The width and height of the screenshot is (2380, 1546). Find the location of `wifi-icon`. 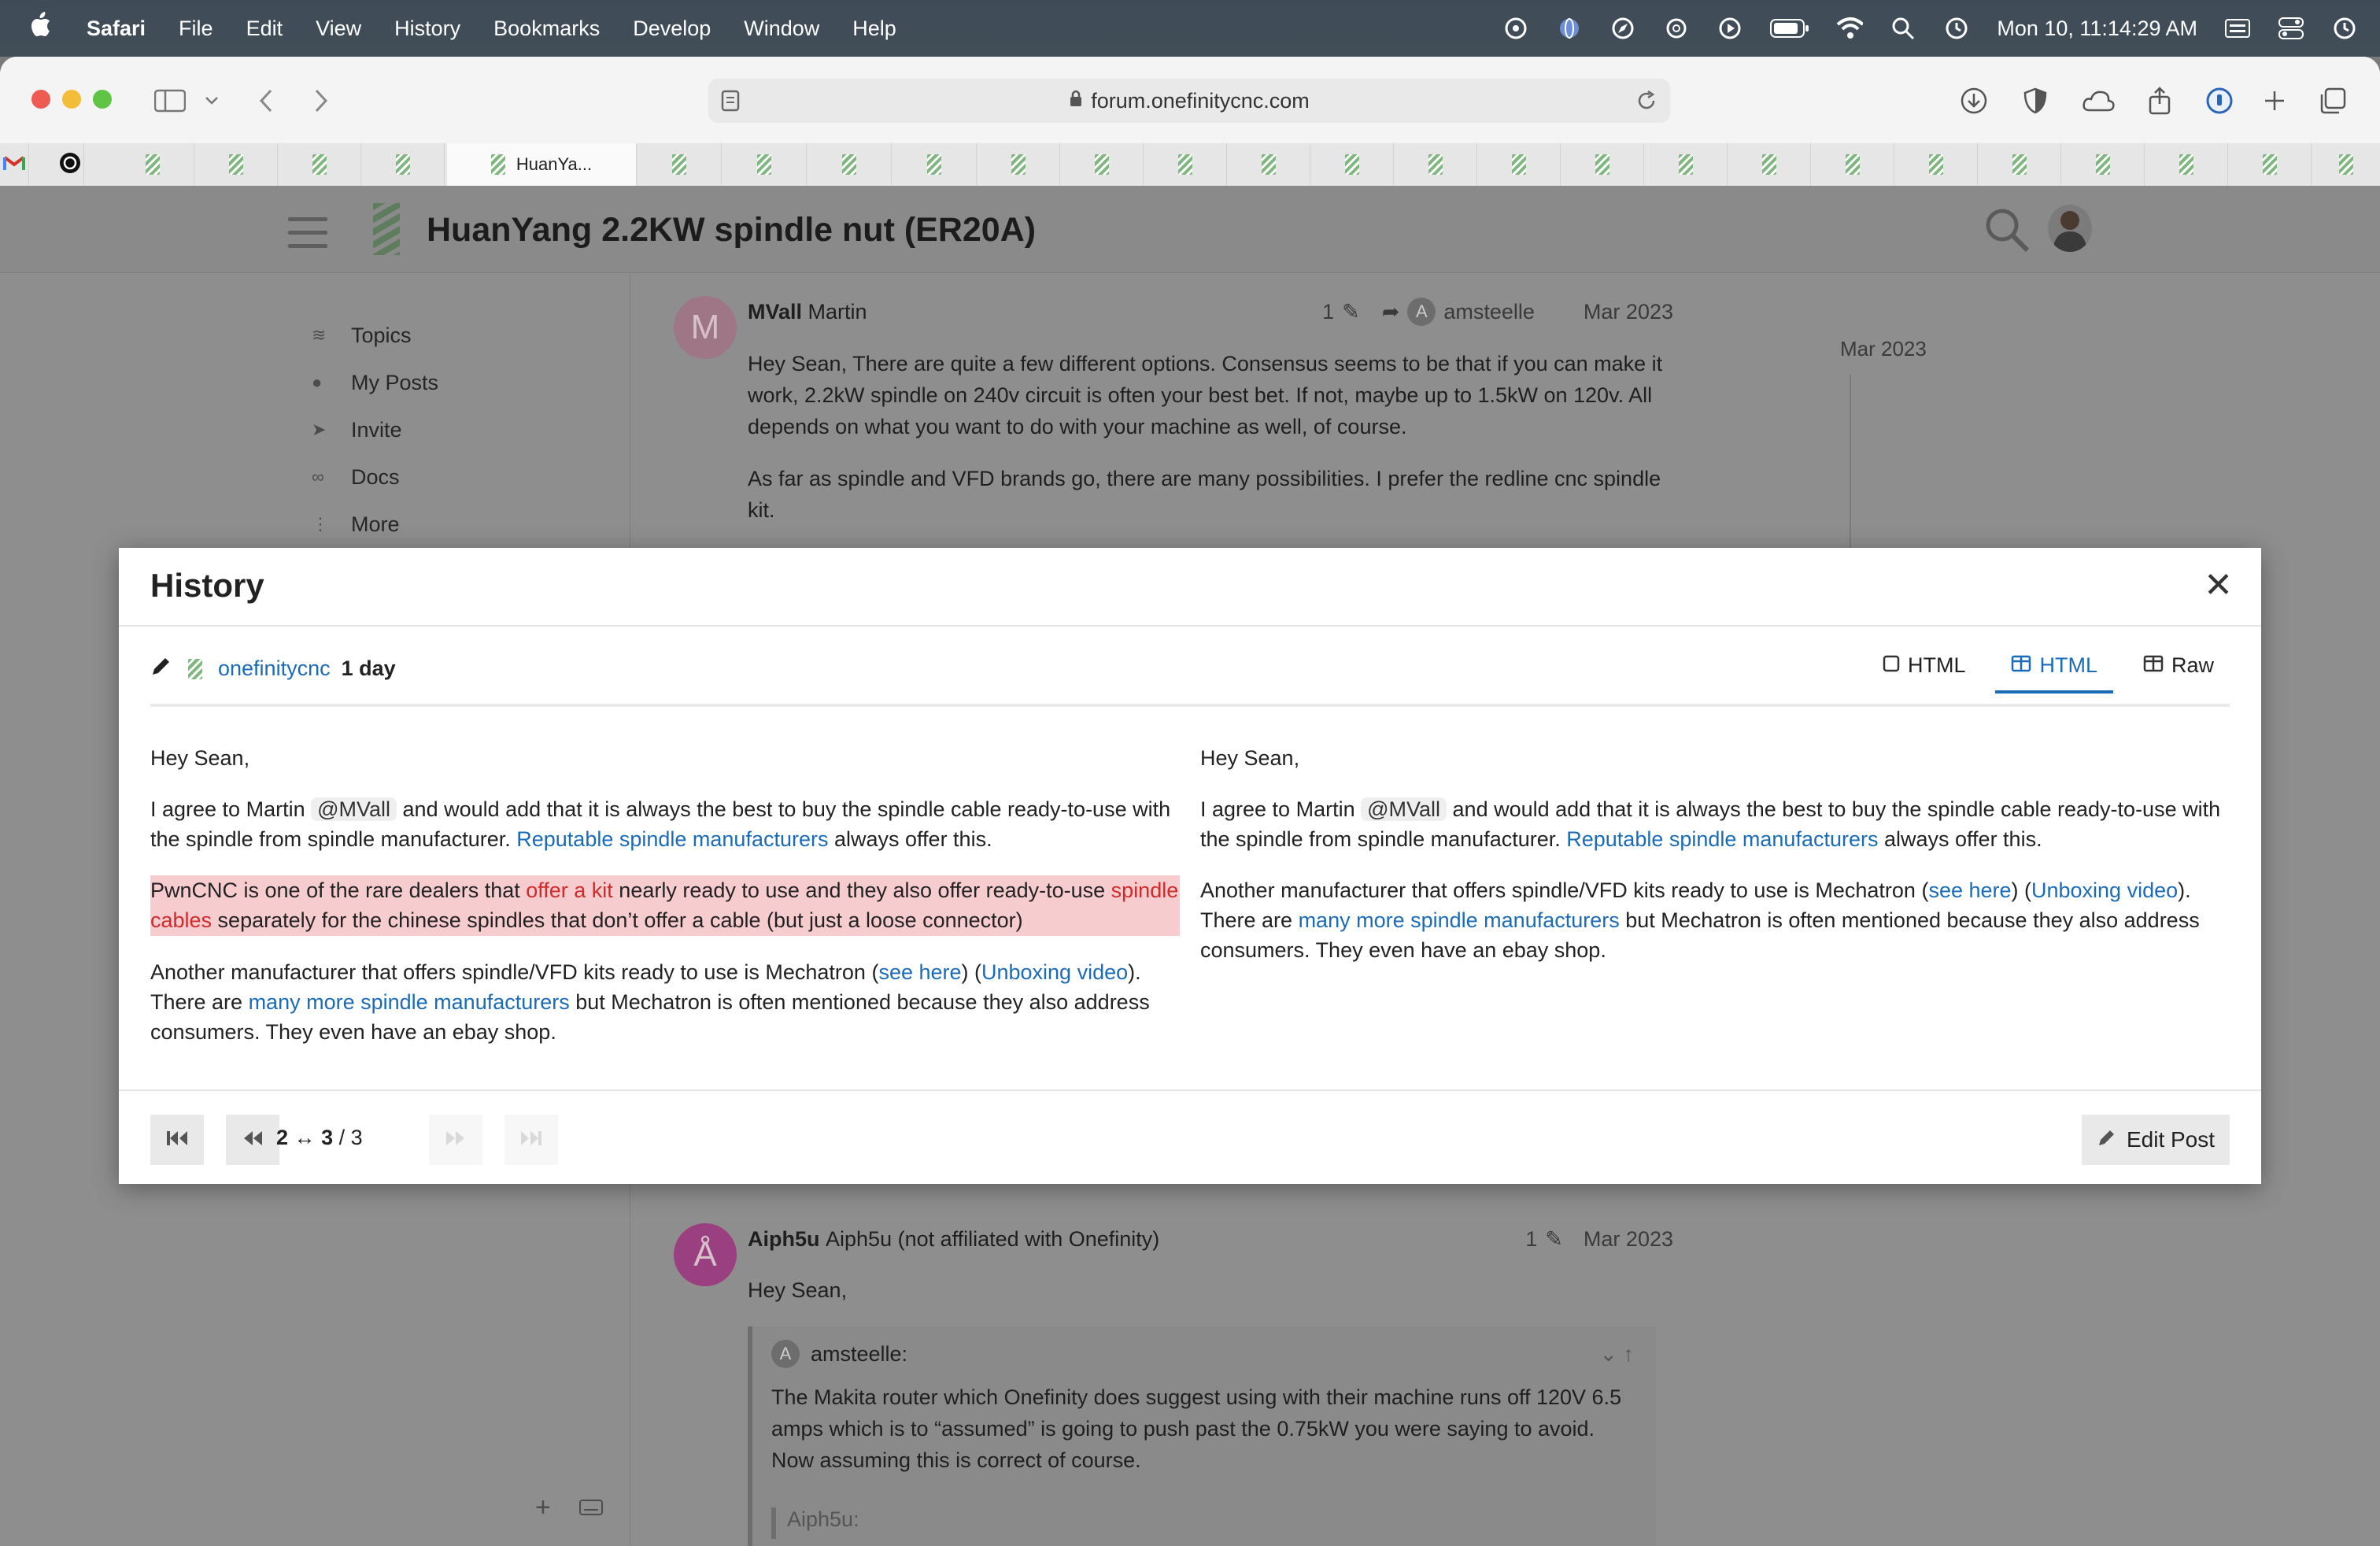

wifi-icon is located at coordinates (1850, 28).